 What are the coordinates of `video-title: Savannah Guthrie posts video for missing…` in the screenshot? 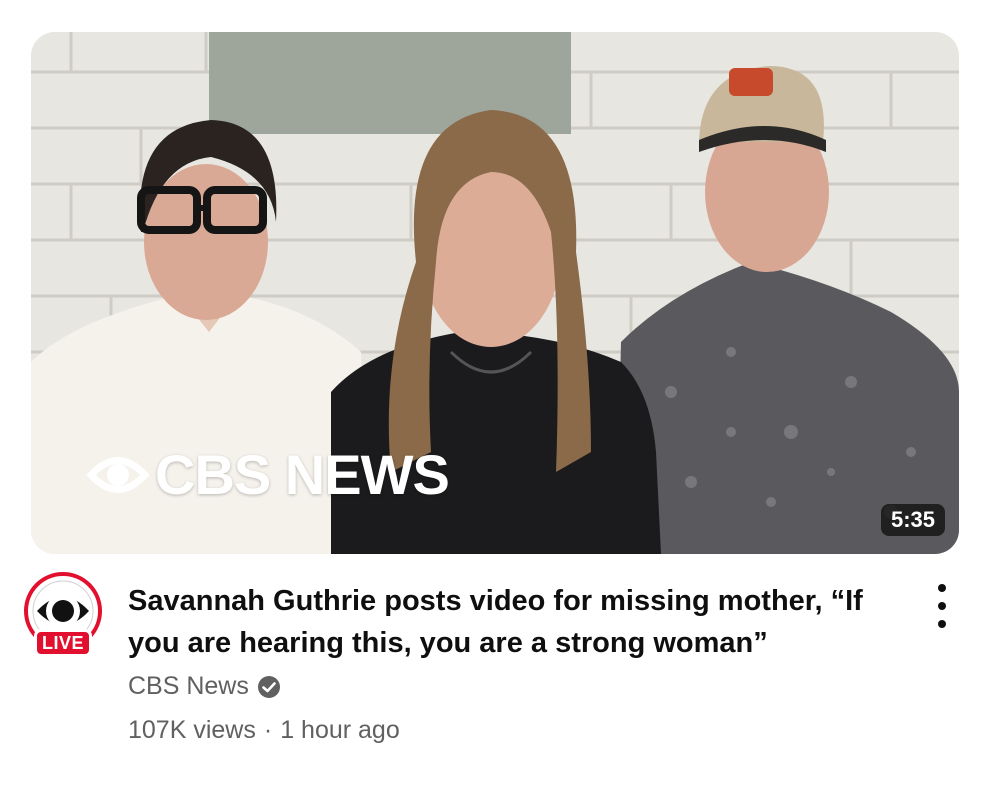 It's located at (513, 622).